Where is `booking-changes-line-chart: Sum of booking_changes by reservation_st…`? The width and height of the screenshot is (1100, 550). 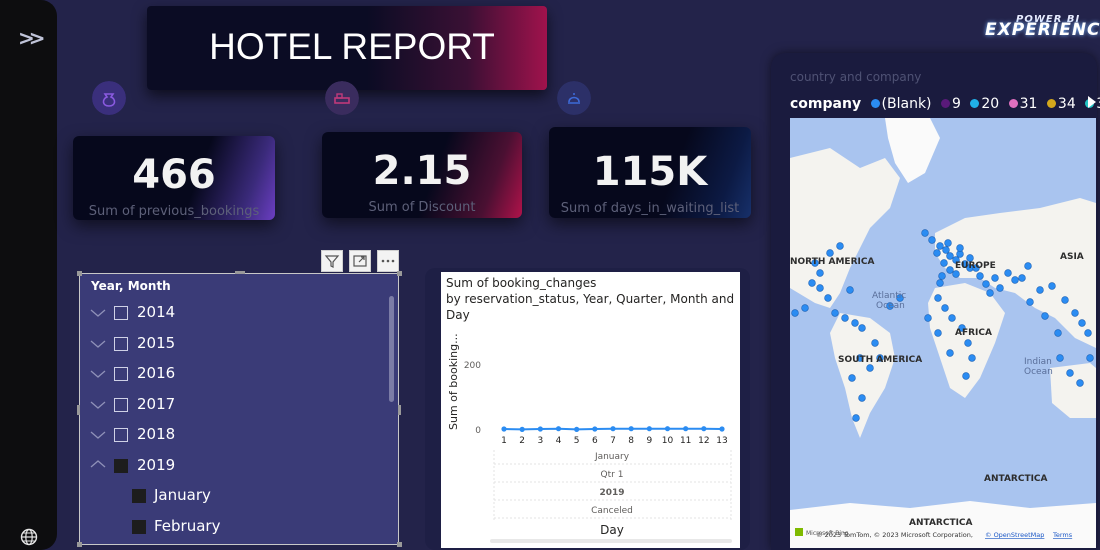
booking-changes-line-chart: Sum of booking_changes by reservation_st… is located at coordinates (590, 410).